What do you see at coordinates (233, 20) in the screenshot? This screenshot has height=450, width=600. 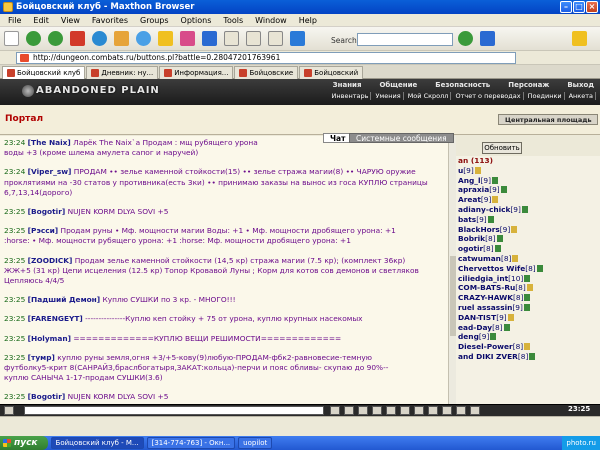 I see `menu-tools: Tools` at bounding box center [233, 20].